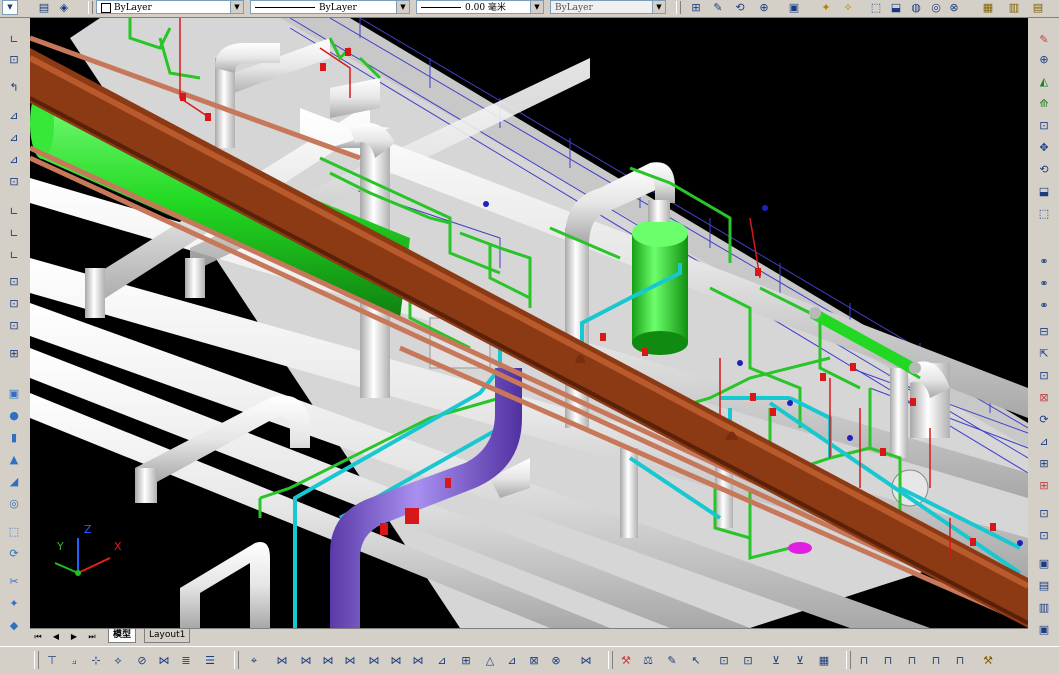 The width and height of the screenshot is (1059, 674). What do you see at coordinates (1044, 125) in the screenshot?
I see `array-icon: ⊡` at bounding box center [1044, 125].